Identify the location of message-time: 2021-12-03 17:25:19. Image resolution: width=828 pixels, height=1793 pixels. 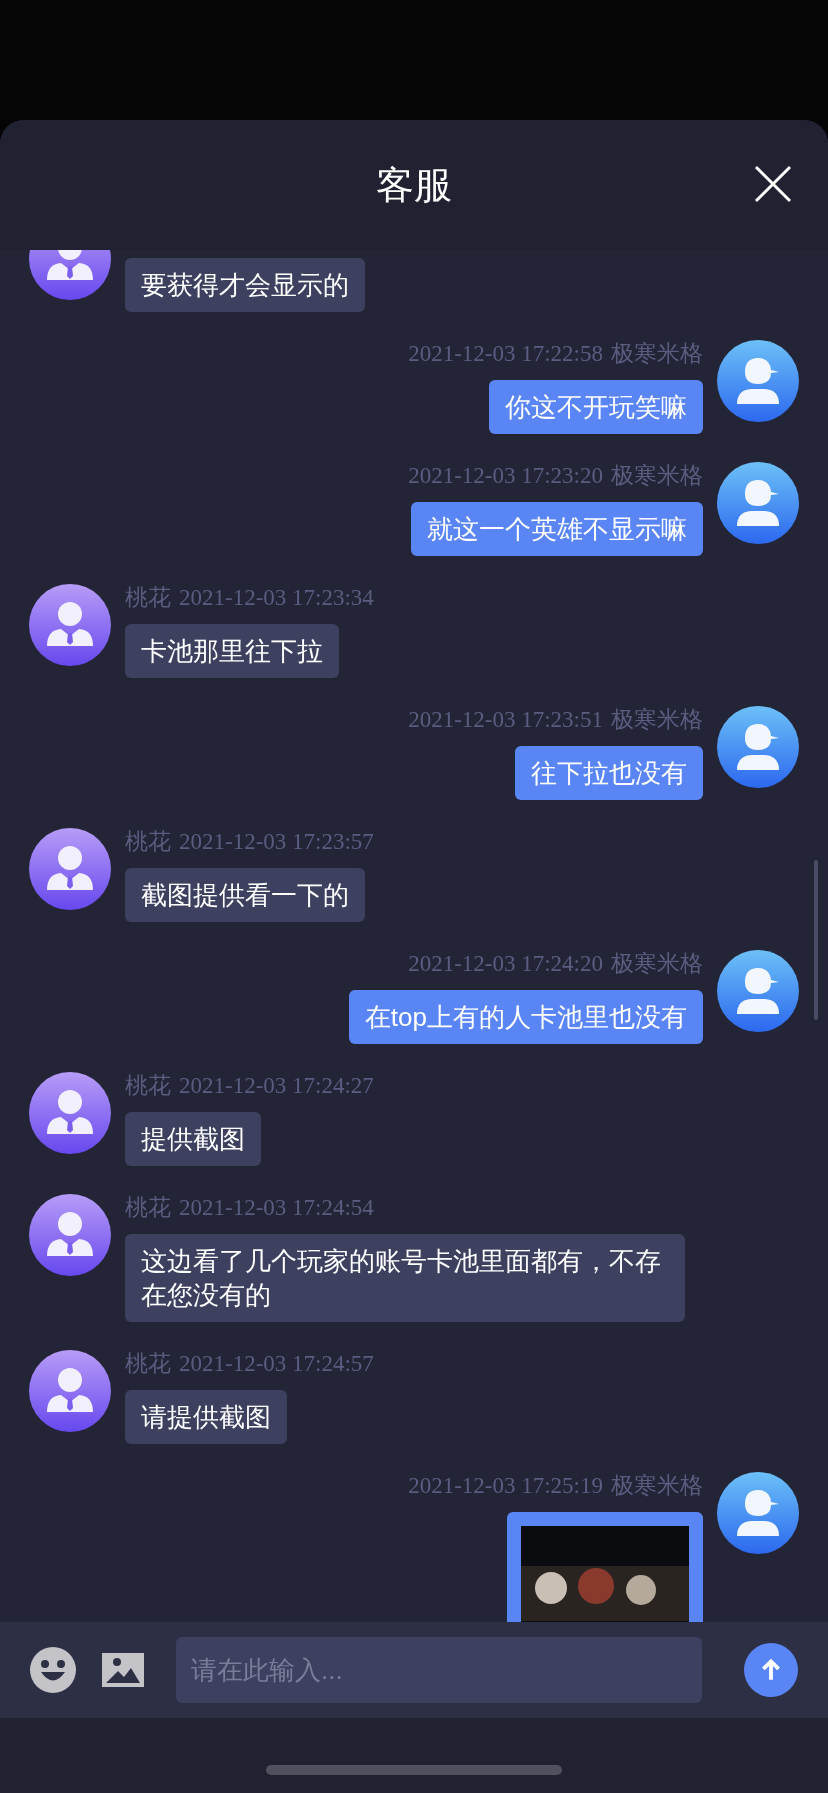
(505, 1485).